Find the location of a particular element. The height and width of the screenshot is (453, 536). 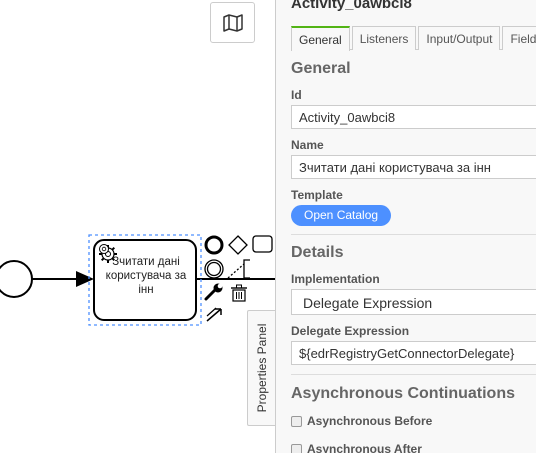

general-section-title: General is located at coordinates (321, 68).